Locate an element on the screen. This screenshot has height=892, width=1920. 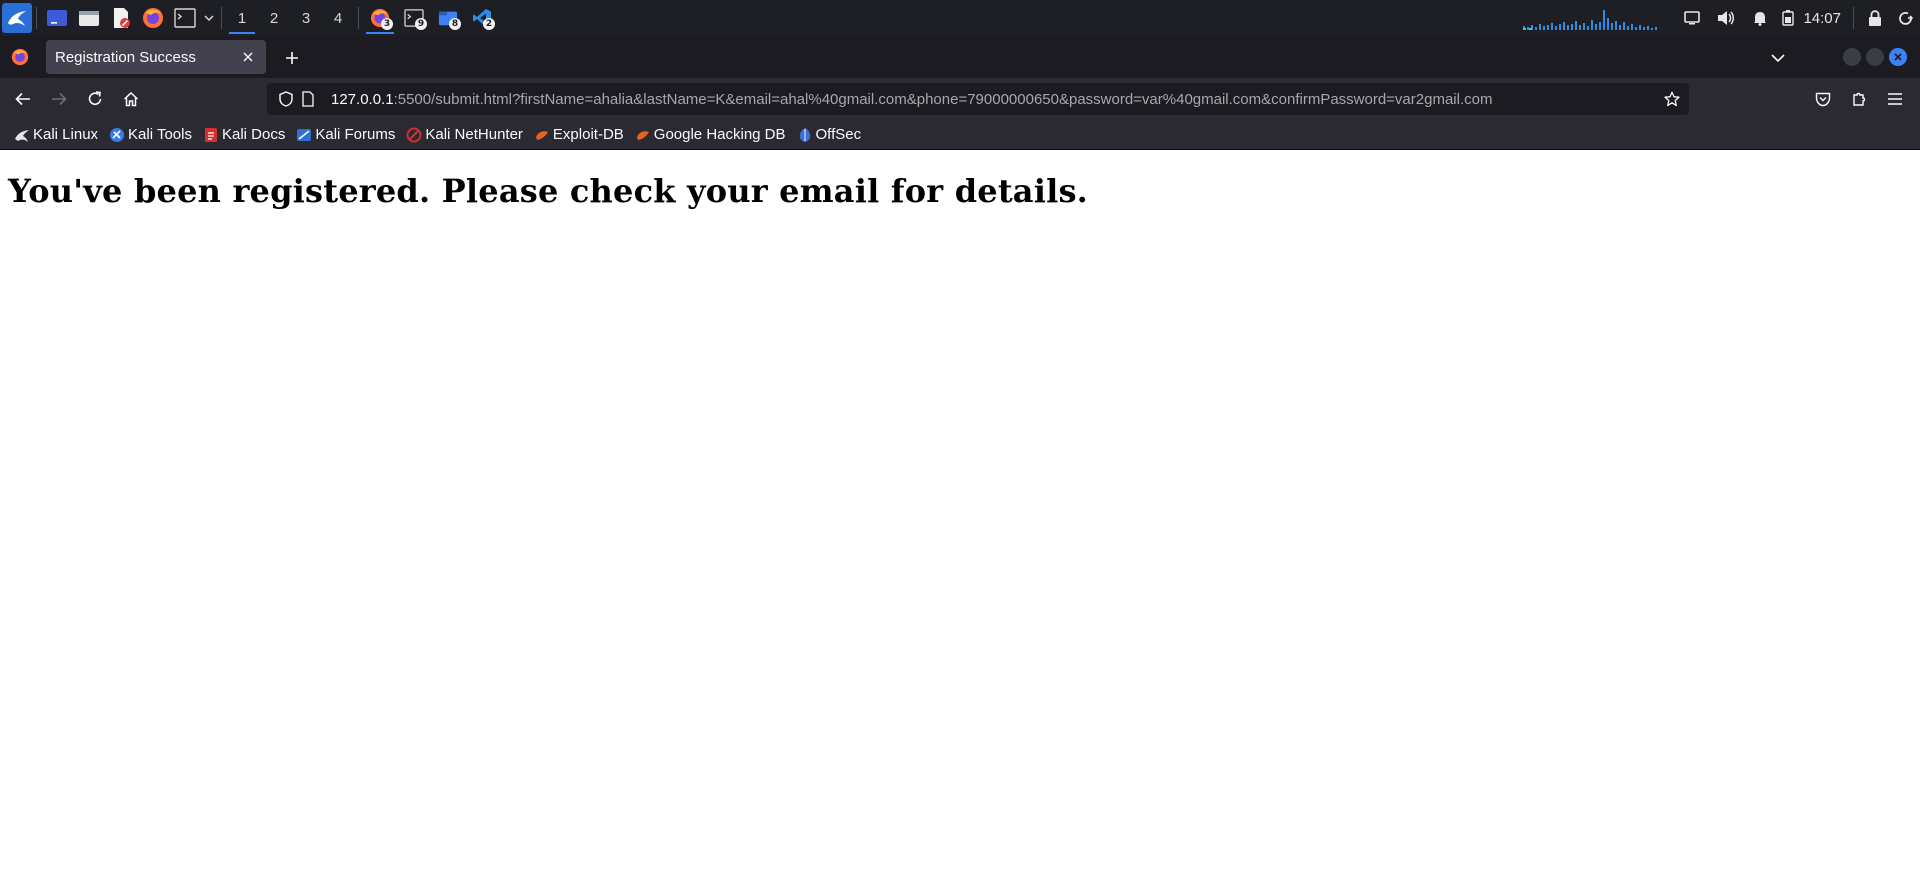
offsec-icon is located at coordinates (805, 135).